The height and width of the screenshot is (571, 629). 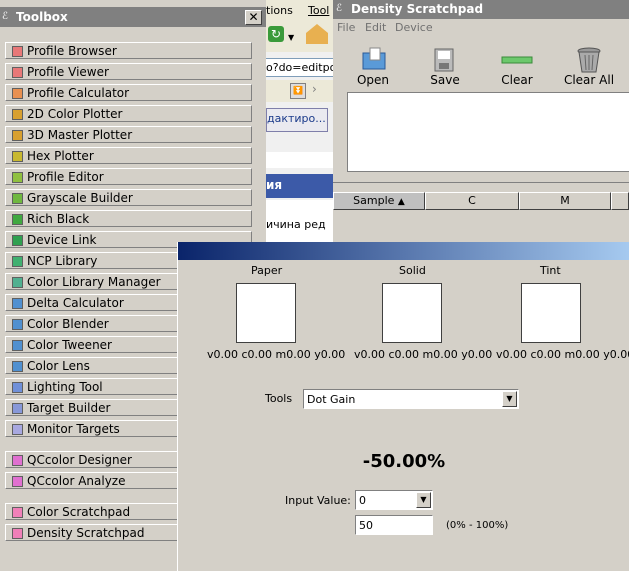 What do you see at coordinates (300, 186) in the screenshot?
I see `content-header: ия` at bounding box center [300, 186].